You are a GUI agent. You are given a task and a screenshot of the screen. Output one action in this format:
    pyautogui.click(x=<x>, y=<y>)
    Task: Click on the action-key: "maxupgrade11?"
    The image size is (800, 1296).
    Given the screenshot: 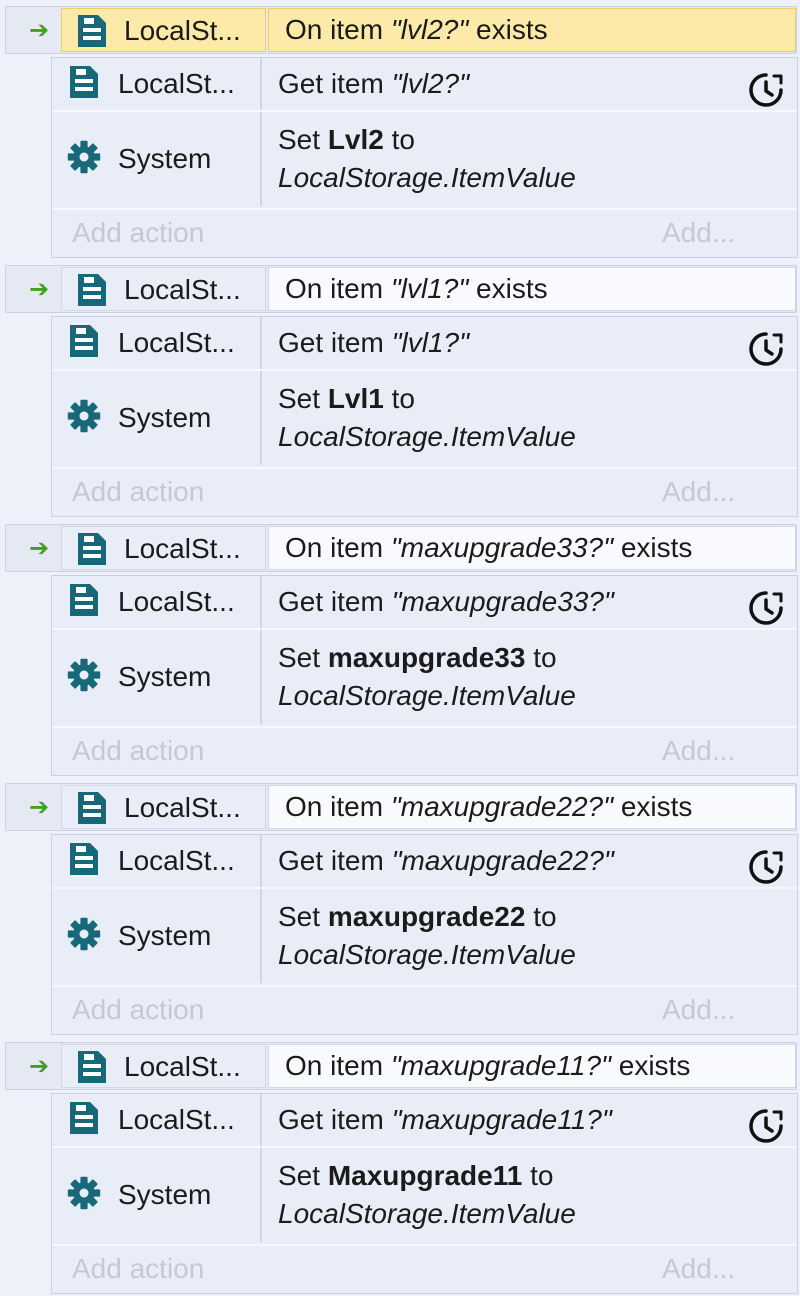 What is the action you would take?
    pyautogui.click(x=501, y=1119)
    